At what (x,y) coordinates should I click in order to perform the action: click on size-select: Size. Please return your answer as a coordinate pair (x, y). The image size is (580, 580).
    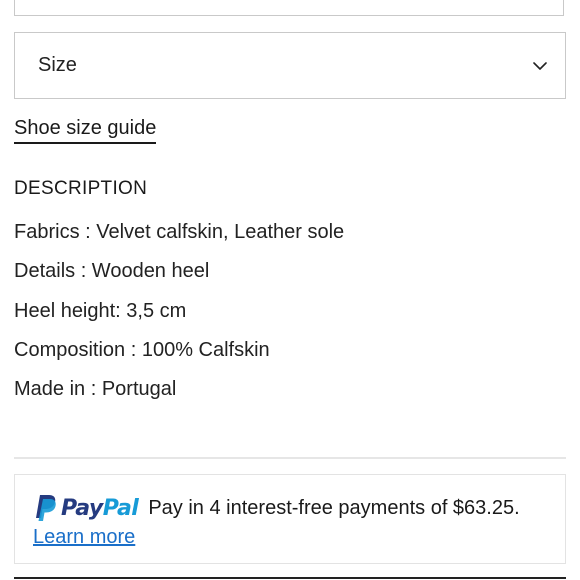
    Looking at the image, I should click on (290, 65).